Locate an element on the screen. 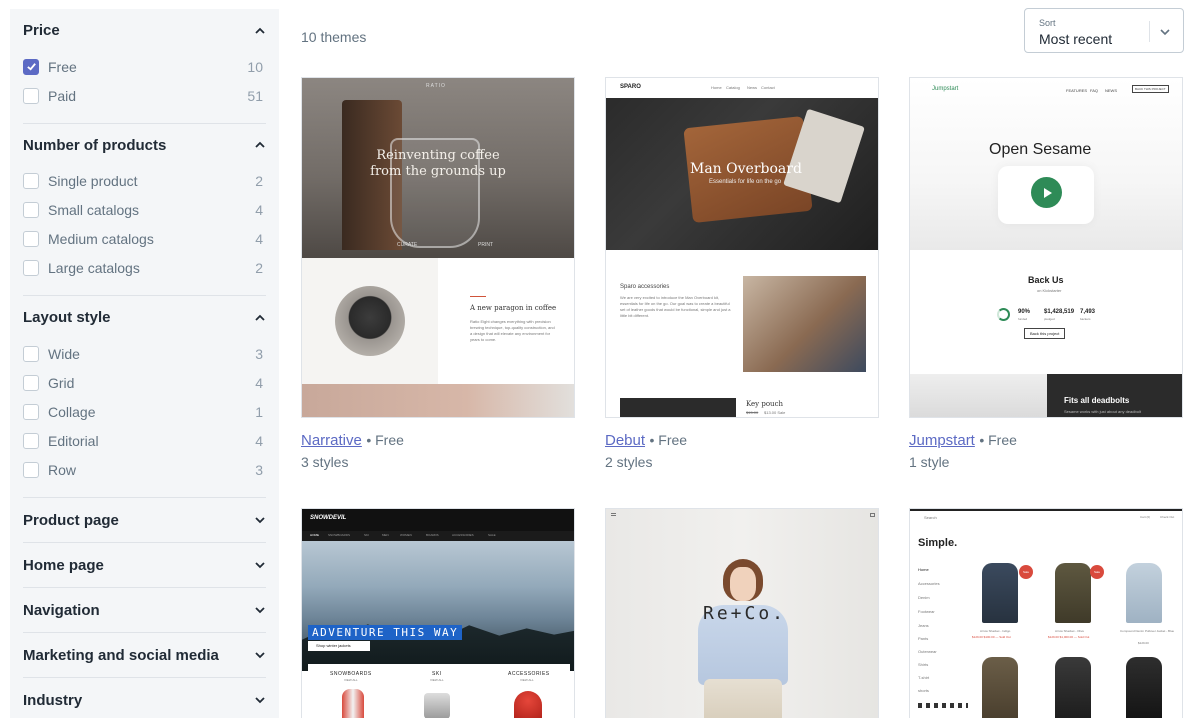 This screenshot has width=1200, height=718. sort-select: Sort Most recent is located at coordinates (1104, 30).